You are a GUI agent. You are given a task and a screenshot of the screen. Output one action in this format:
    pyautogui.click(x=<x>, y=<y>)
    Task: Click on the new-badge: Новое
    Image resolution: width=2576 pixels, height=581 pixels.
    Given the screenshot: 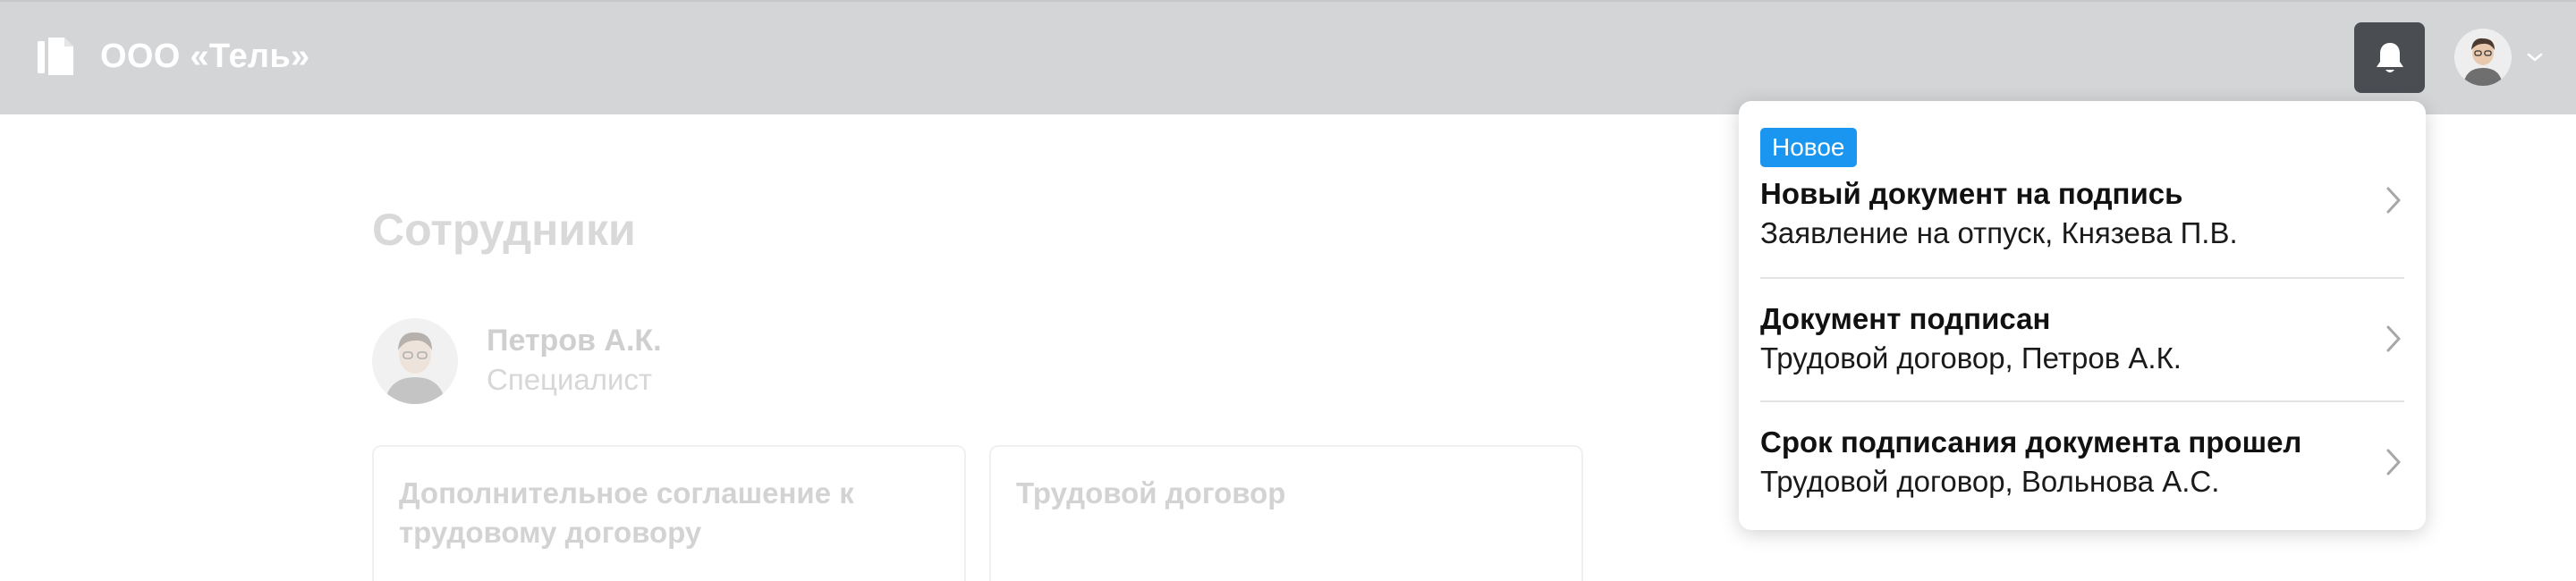 What is the action you would take?
    pyautogui.click(x=1808, y=147)
    